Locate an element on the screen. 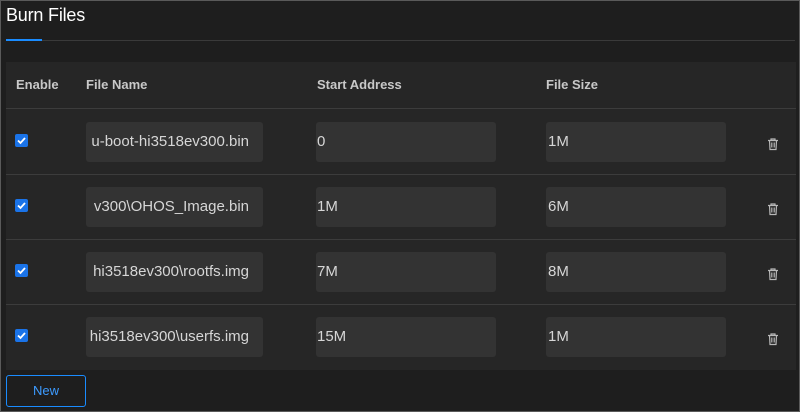 The image size is (800, 412). file-name-value: hi3518ev300\rootfs.img is located at coordinates (171, 271).